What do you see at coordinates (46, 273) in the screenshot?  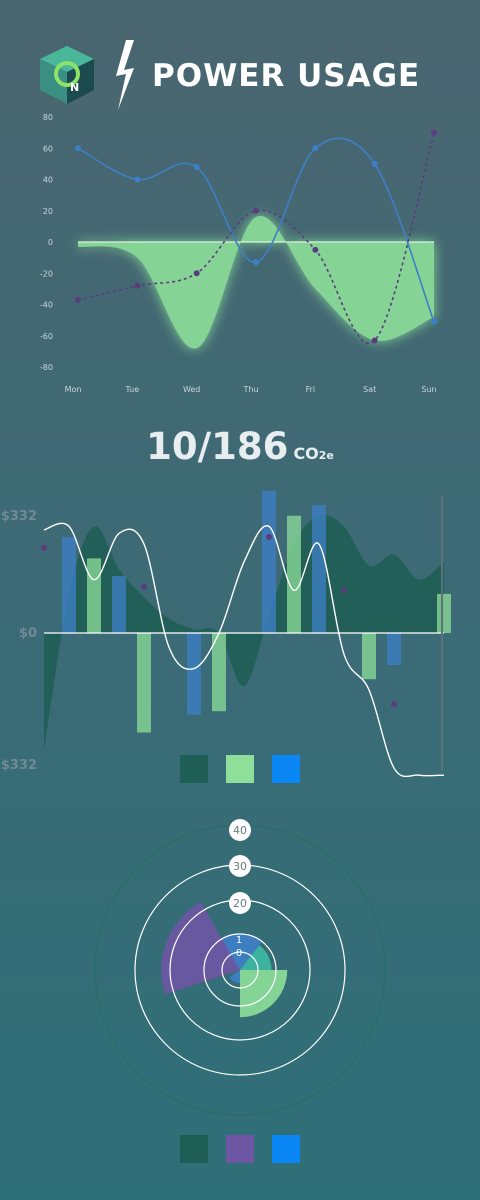 I see `y-tick-label: -20` at bounding box center [46, 273].